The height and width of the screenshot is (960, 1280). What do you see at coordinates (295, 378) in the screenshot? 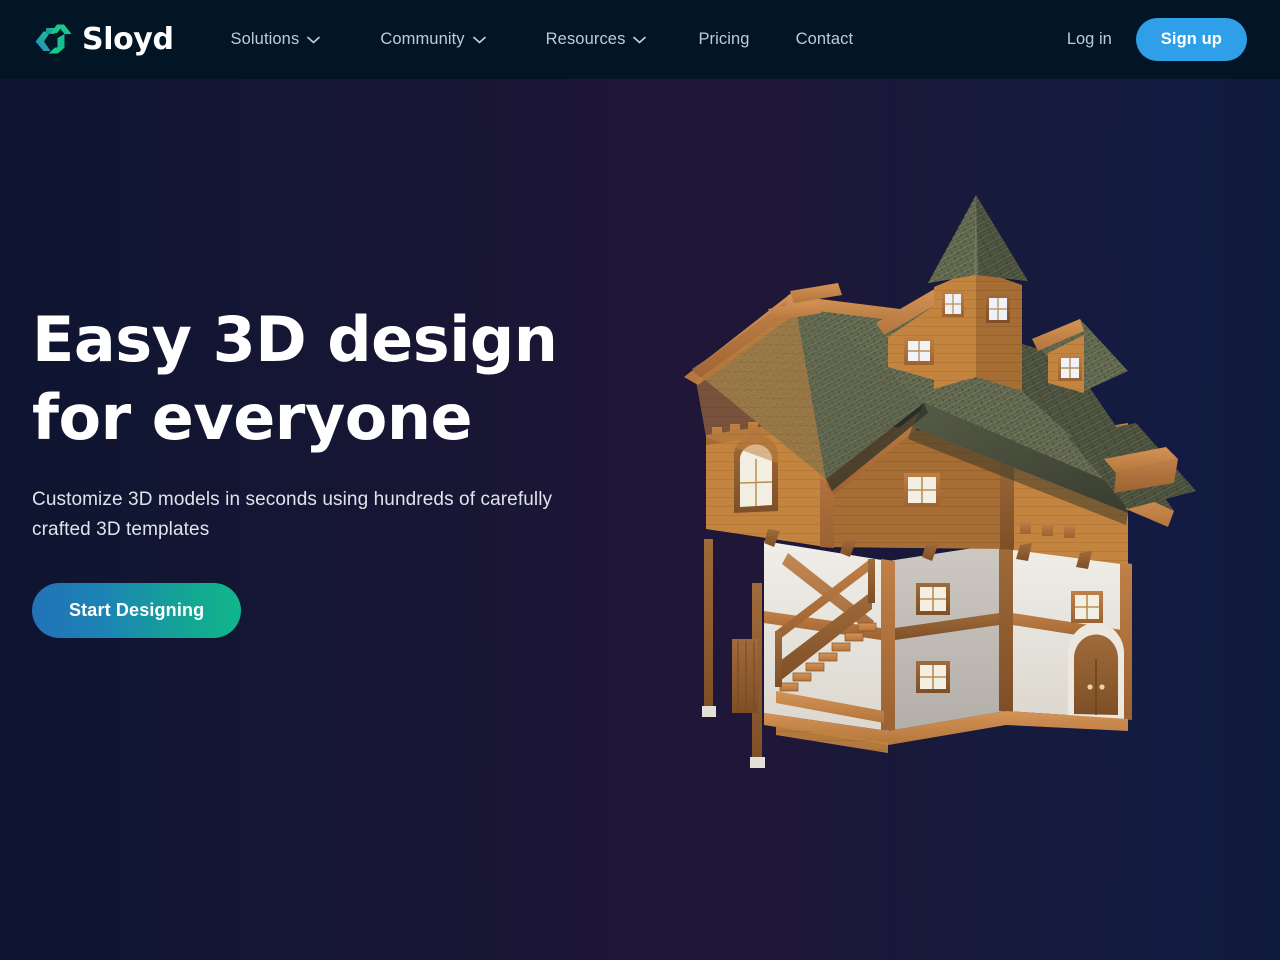
I see `hero-title: Easy 3D design for everyone` at bounding box center [295, 378].